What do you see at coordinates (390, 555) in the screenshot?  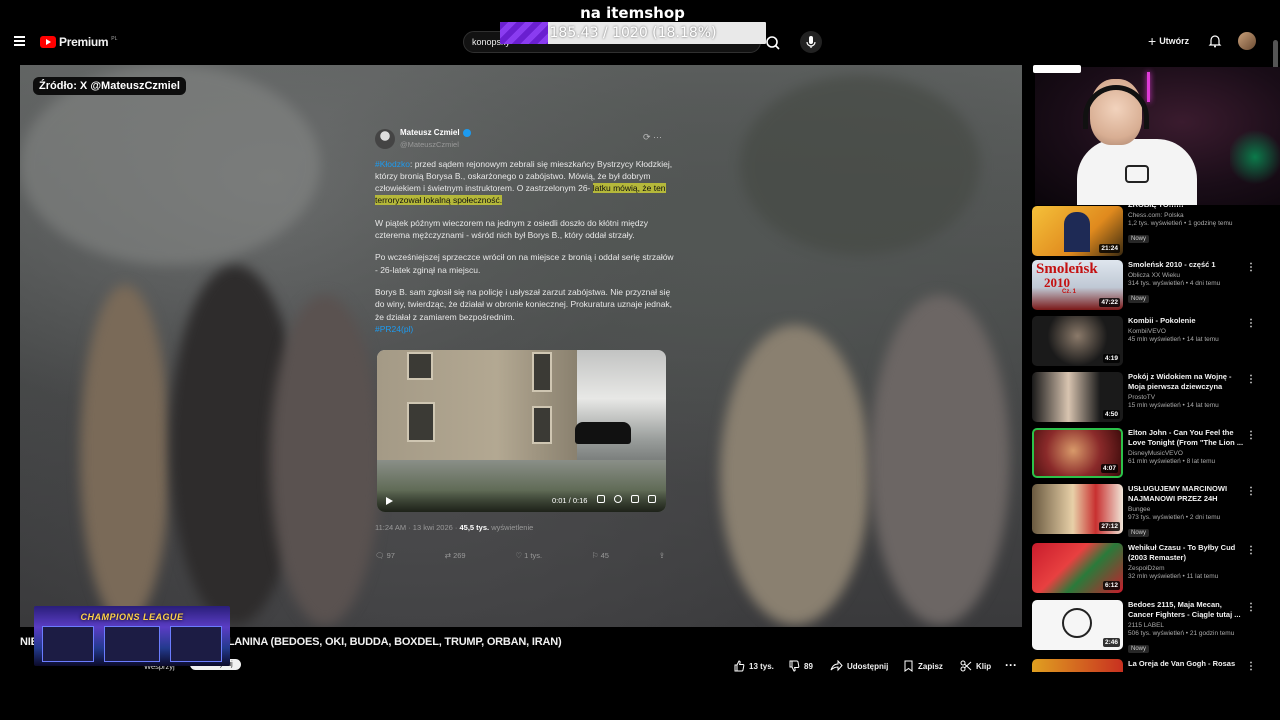 I see `reply-count: 97` at bounding box center [390, 555].